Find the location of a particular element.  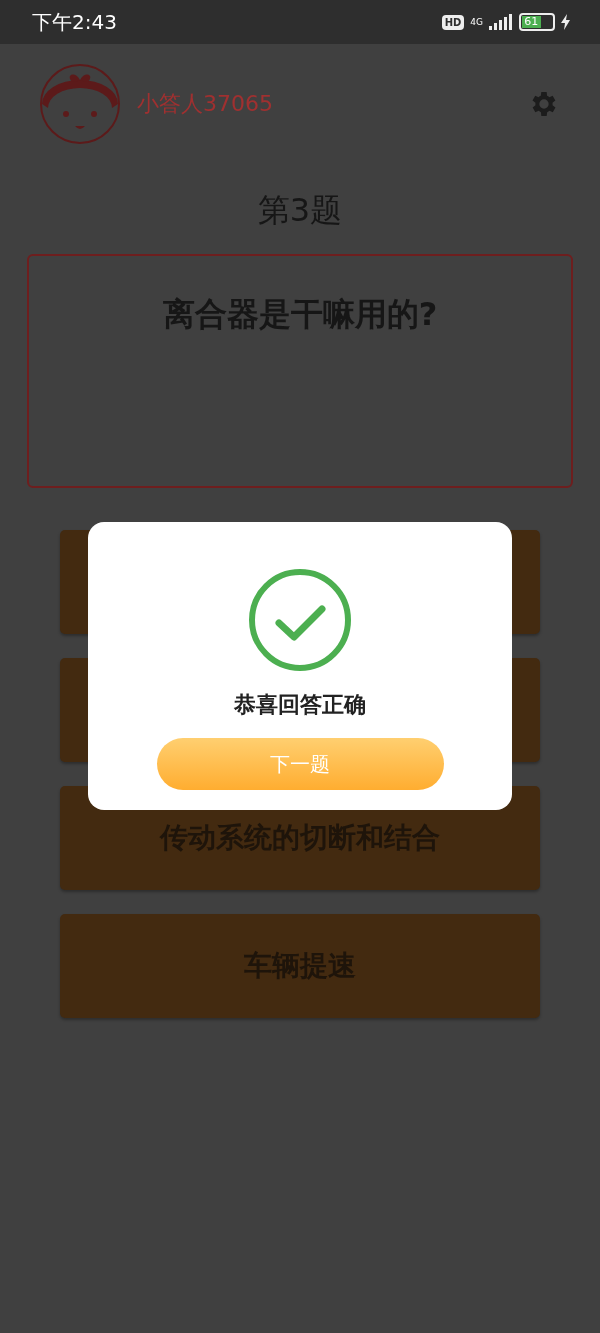

username: 小答人37065 is located at coordinates (205, 104).